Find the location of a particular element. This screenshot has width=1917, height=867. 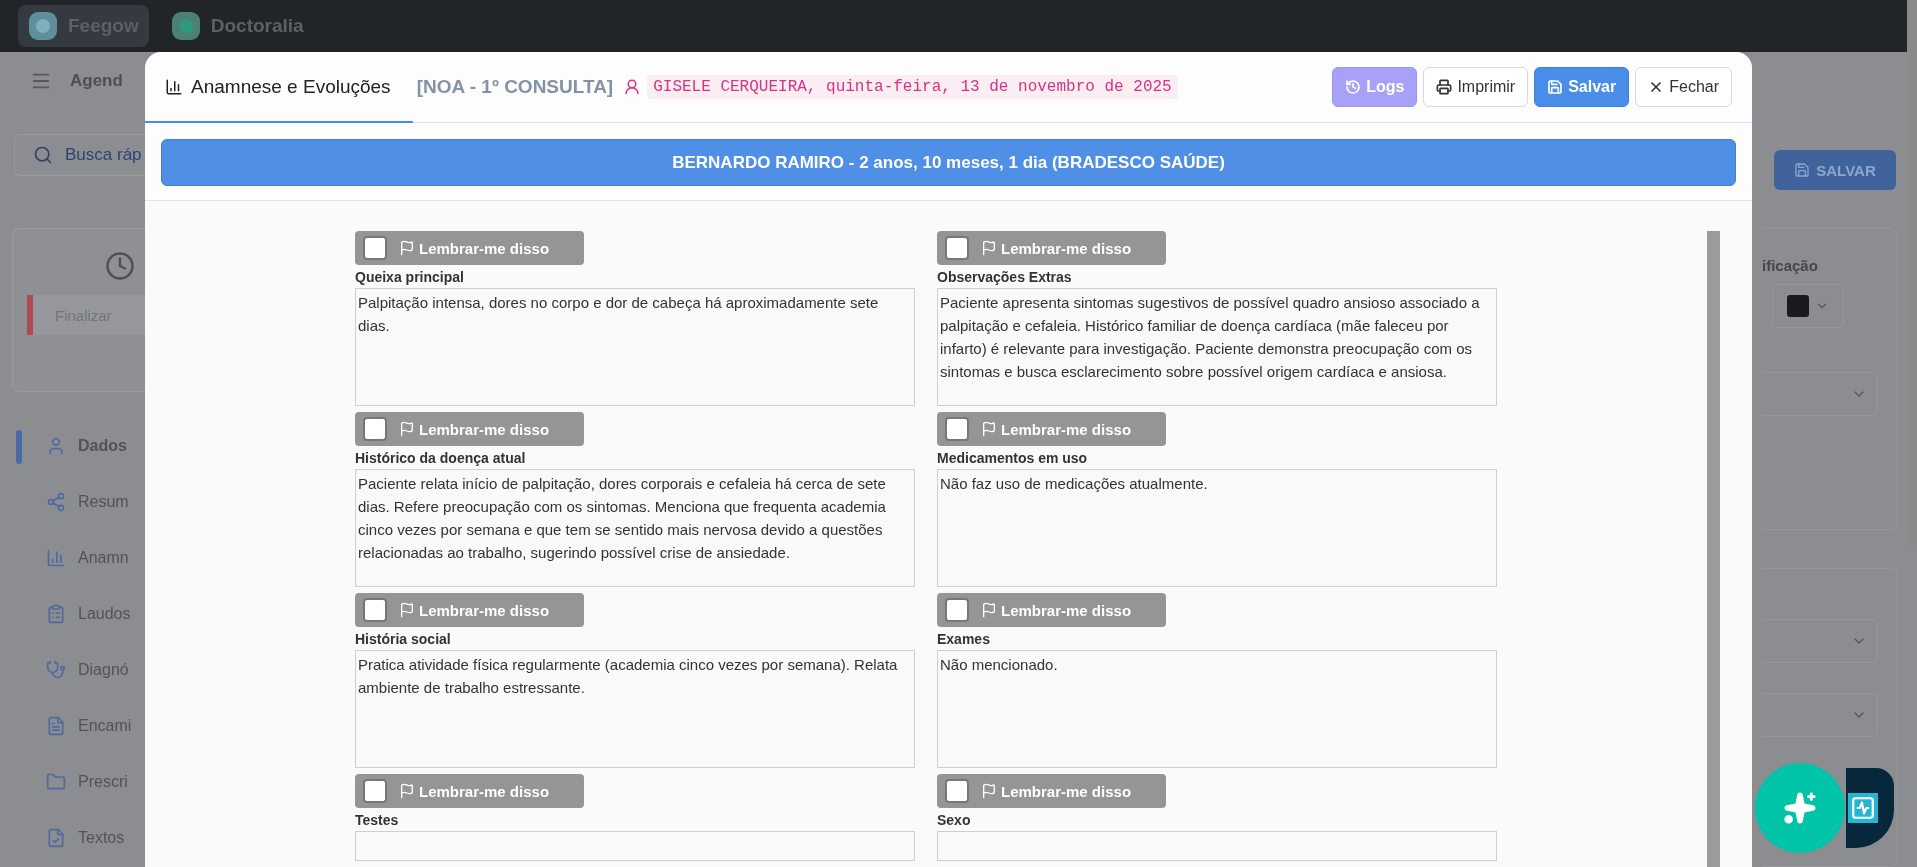

field-label: Histórico da doença atual is located at coordinates (441, 458).